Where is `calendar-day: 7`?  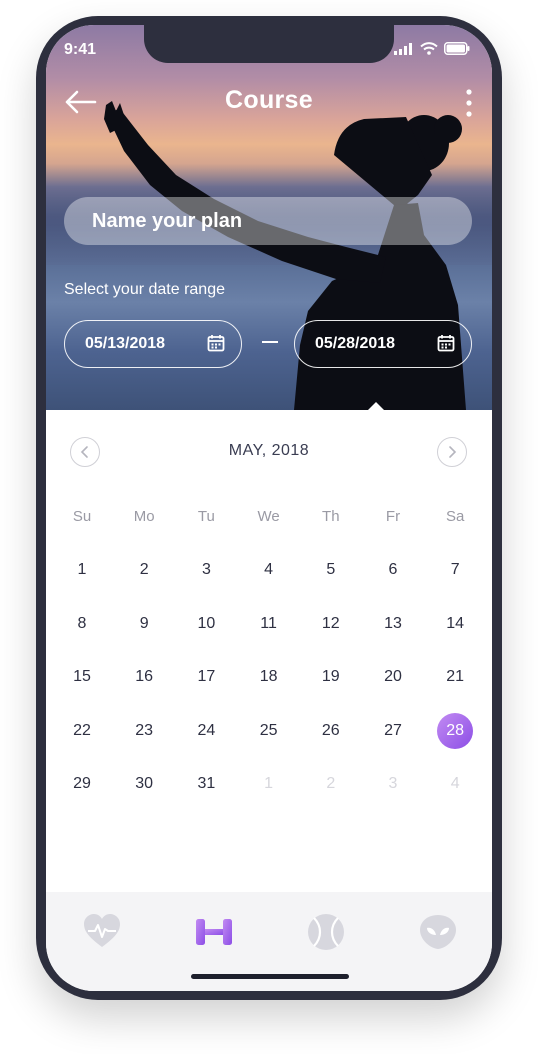
calendar-day: 7 is located at coordinates (455, 570).